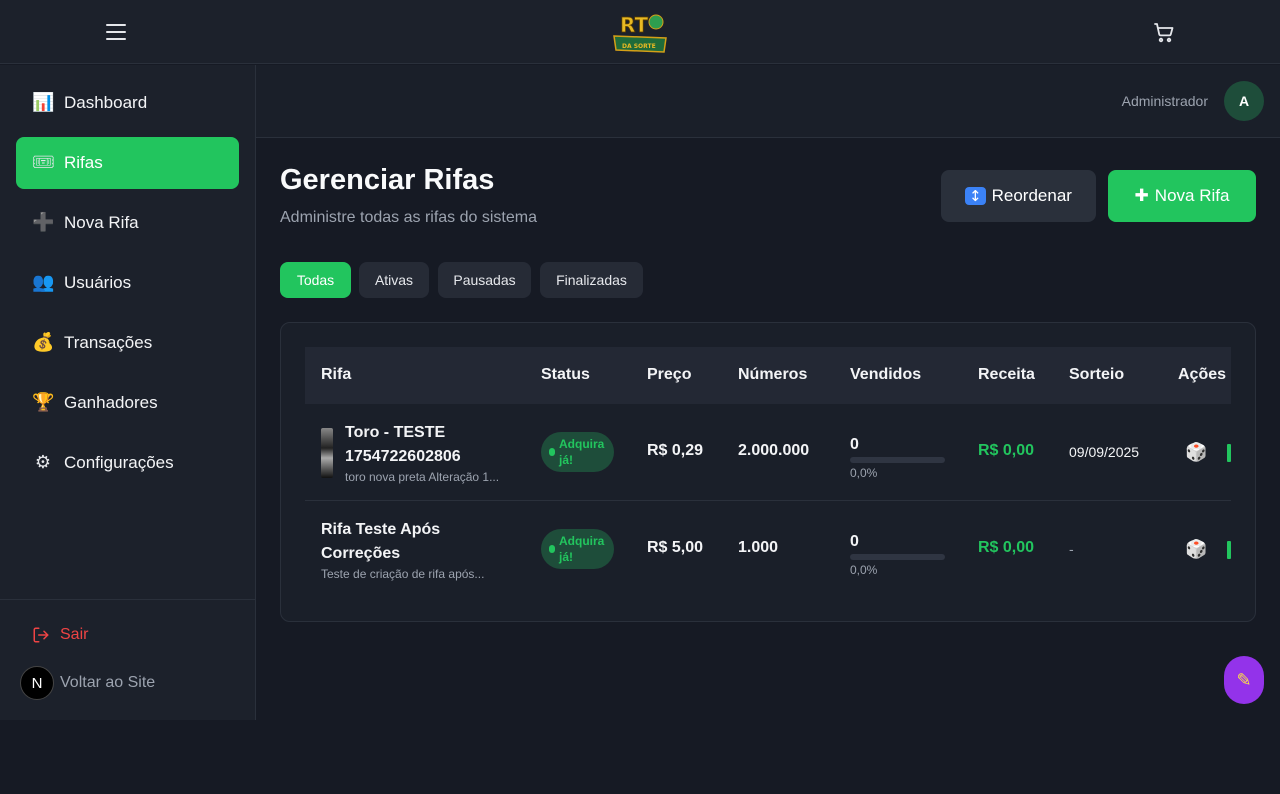 This screenshot has height=794, width=1280. Describe the element at coordinates (43, 282) in the screenshot. I see `users-icon: 👥` at that location.